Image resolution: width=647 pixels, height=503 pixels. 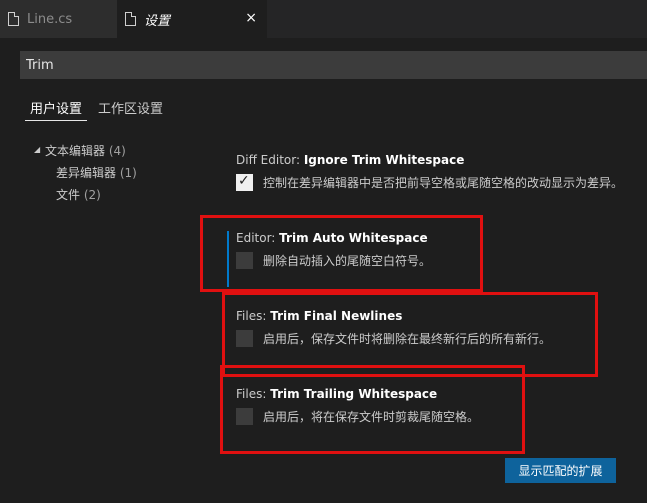 What do you see at coordinates (336, 316) in the screenshot?
I see `setting-name: Trim Final Newlines` at bounding box center [336, 316].